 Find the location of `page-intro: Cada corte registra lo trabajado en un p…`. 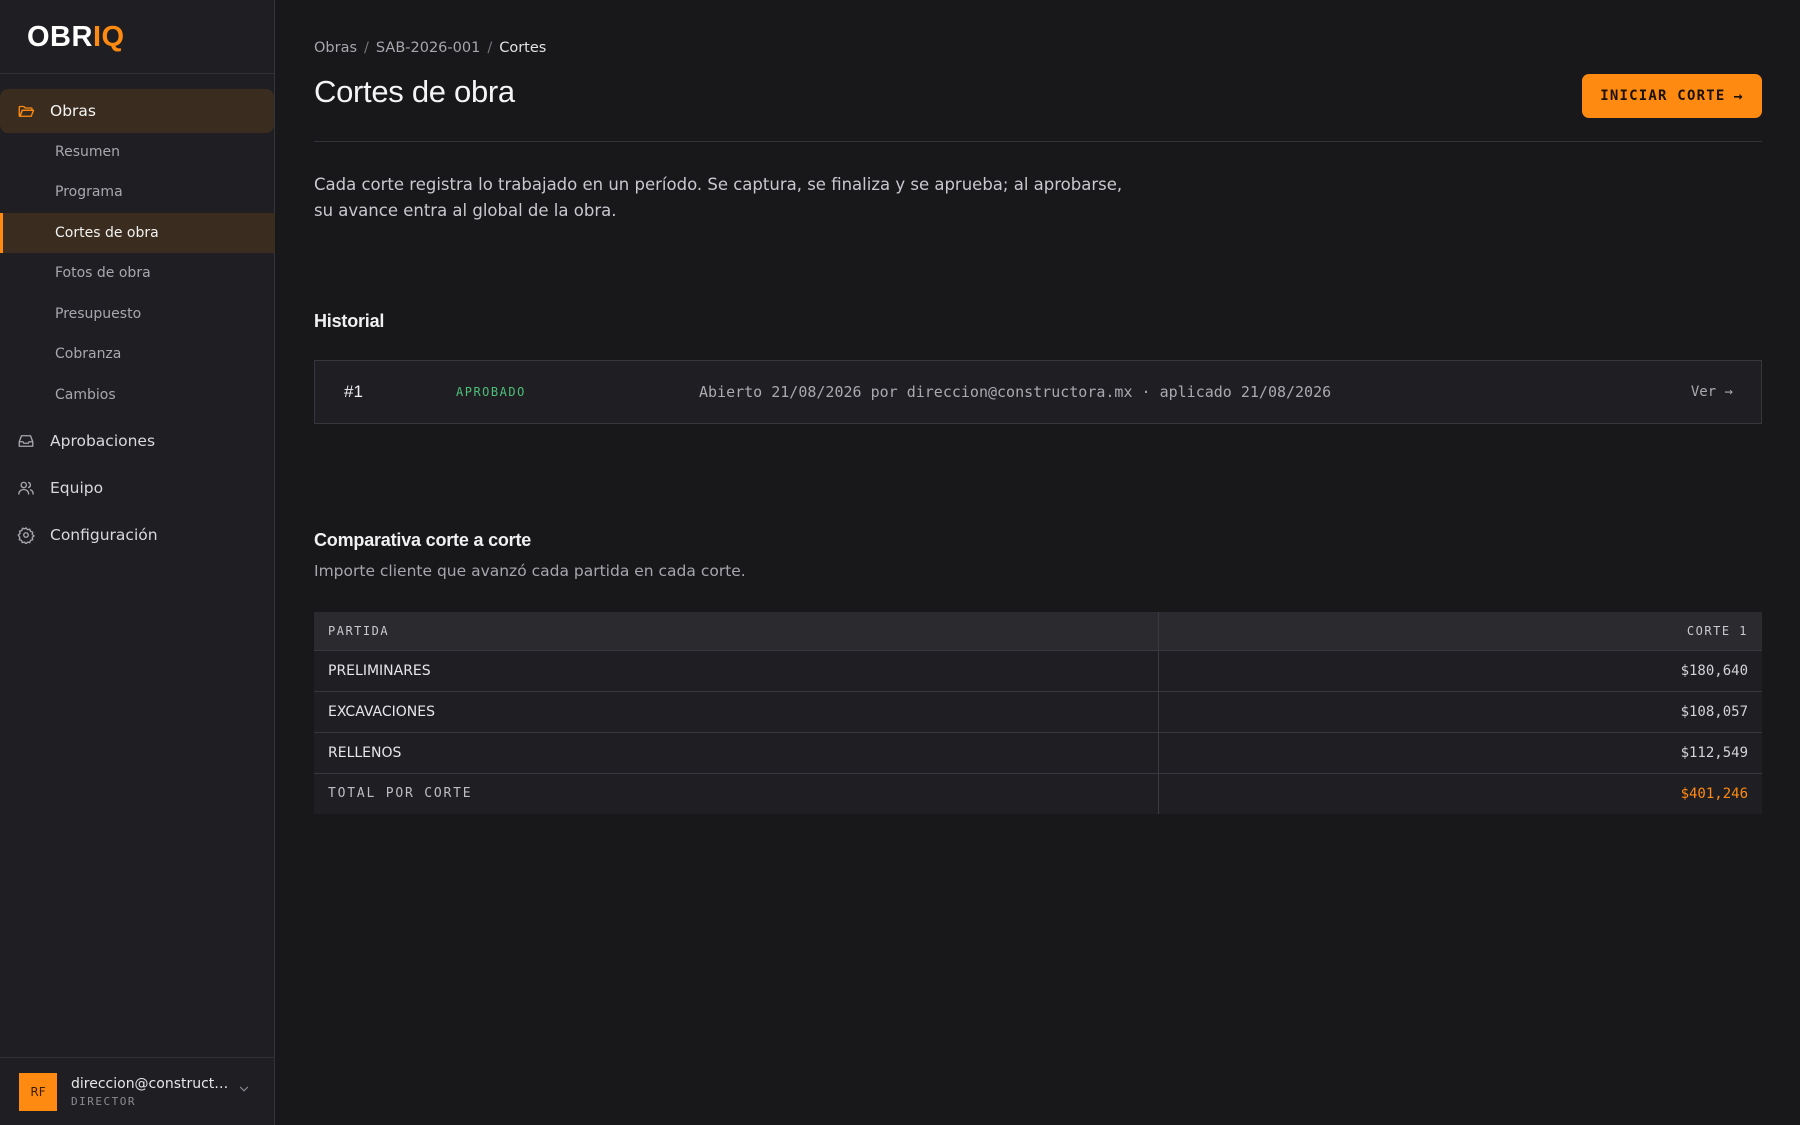

page-intro: Cada corte registra lo trabajado en un p… is located at coordinates (718, 197).